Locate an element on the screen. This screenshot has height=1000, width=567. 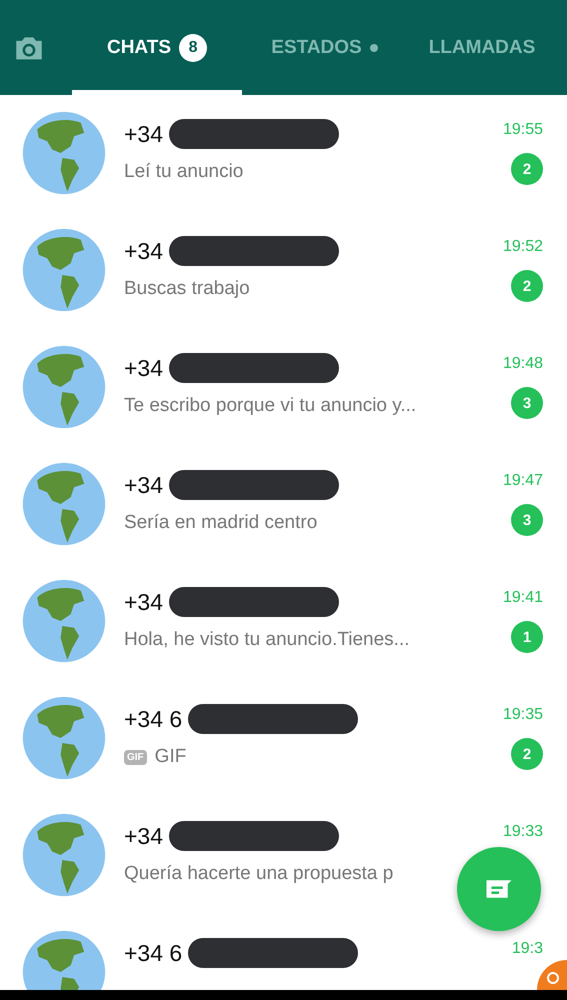
message-time: 19:35 is located at coordinates (522, 715).